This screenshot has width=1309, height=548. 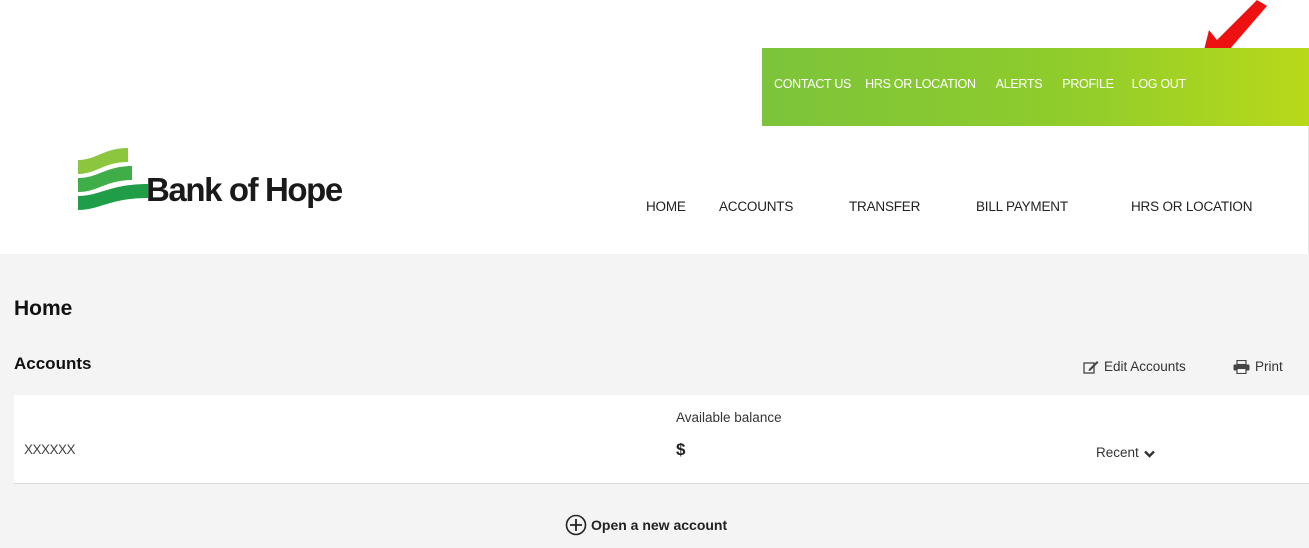 What do you see at coordinates (53, 363) in the screenshot?
I see `accounts-section-title: Accounts` at bounding box center [53, 363].